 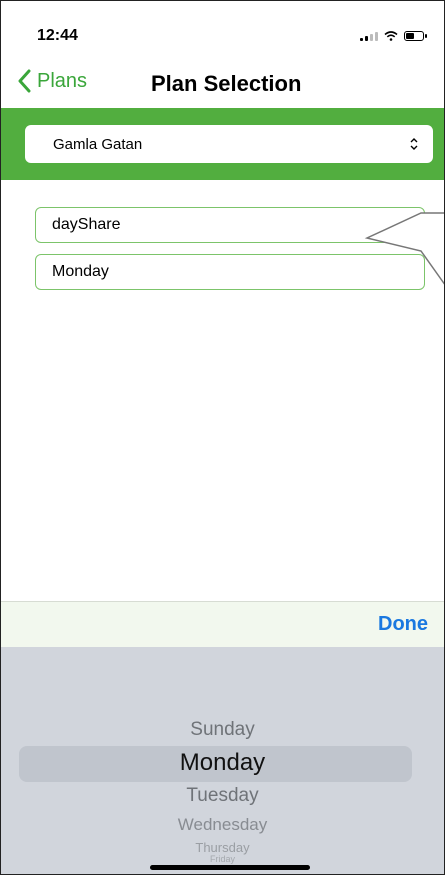 What do you see at coordinates (24, 81) in the screenshot?
I see `chevron-left-icon` at bounding box center [24, 81].